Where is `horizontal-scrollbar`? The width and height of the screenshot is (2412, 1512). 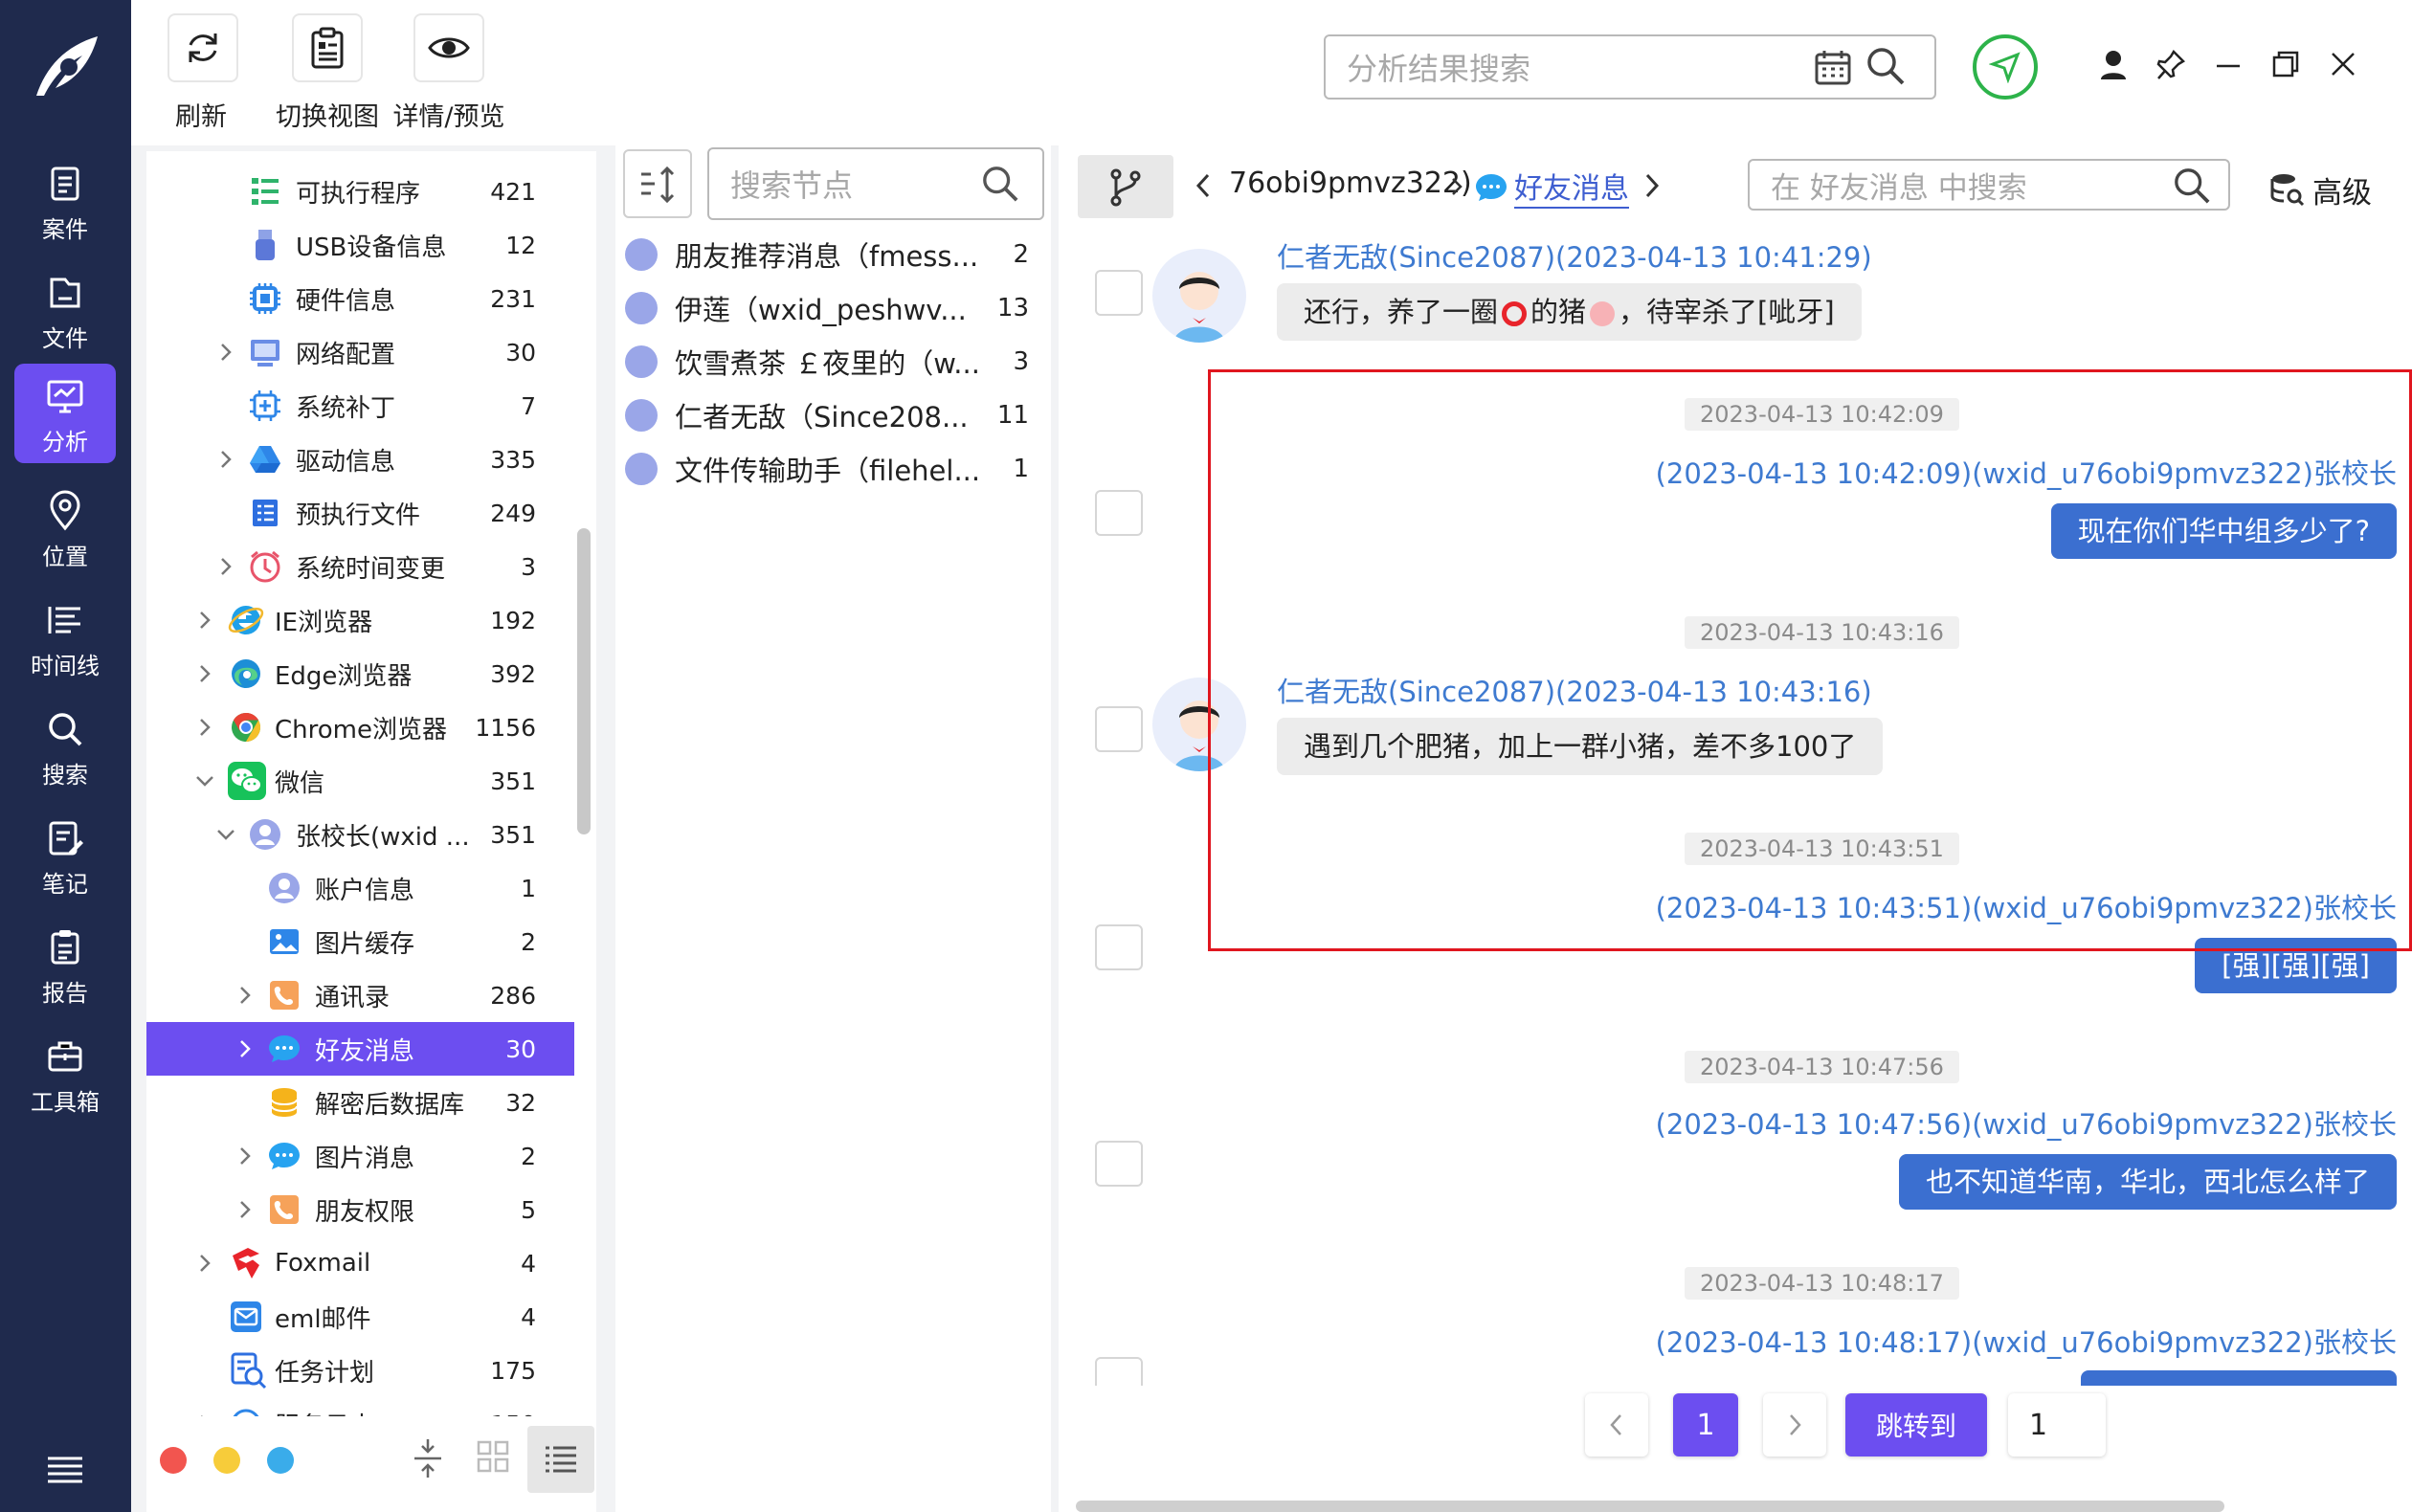 horizontal-scrollbar is located at coordinates (1650, 1506).